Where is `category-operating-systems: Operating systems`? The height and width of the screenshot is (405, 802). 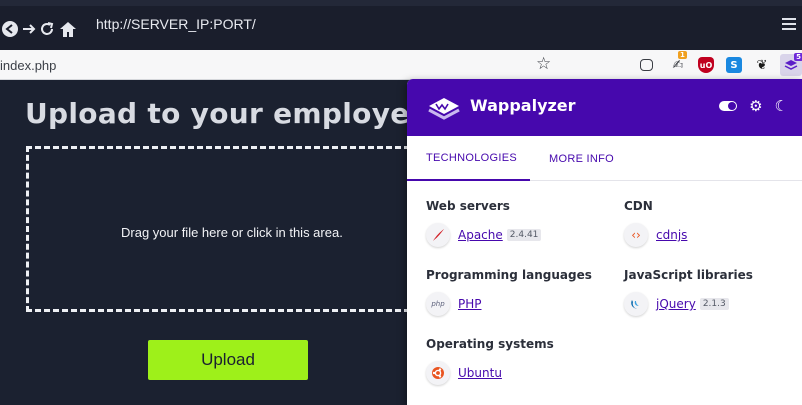 category-operating-systems: Operating systems is located at coordinates (490, 344).